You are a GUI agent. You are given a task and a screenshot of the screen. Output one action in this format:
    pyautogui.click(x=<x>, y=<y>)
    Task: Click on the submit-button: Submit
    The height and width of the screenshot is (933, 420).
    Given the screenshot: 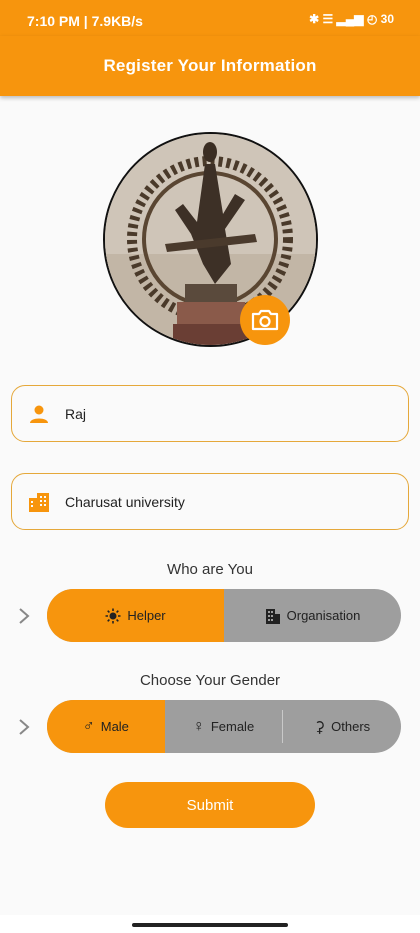 What is the action you would take?
    pyautogui.click(x=210, y=805)
    